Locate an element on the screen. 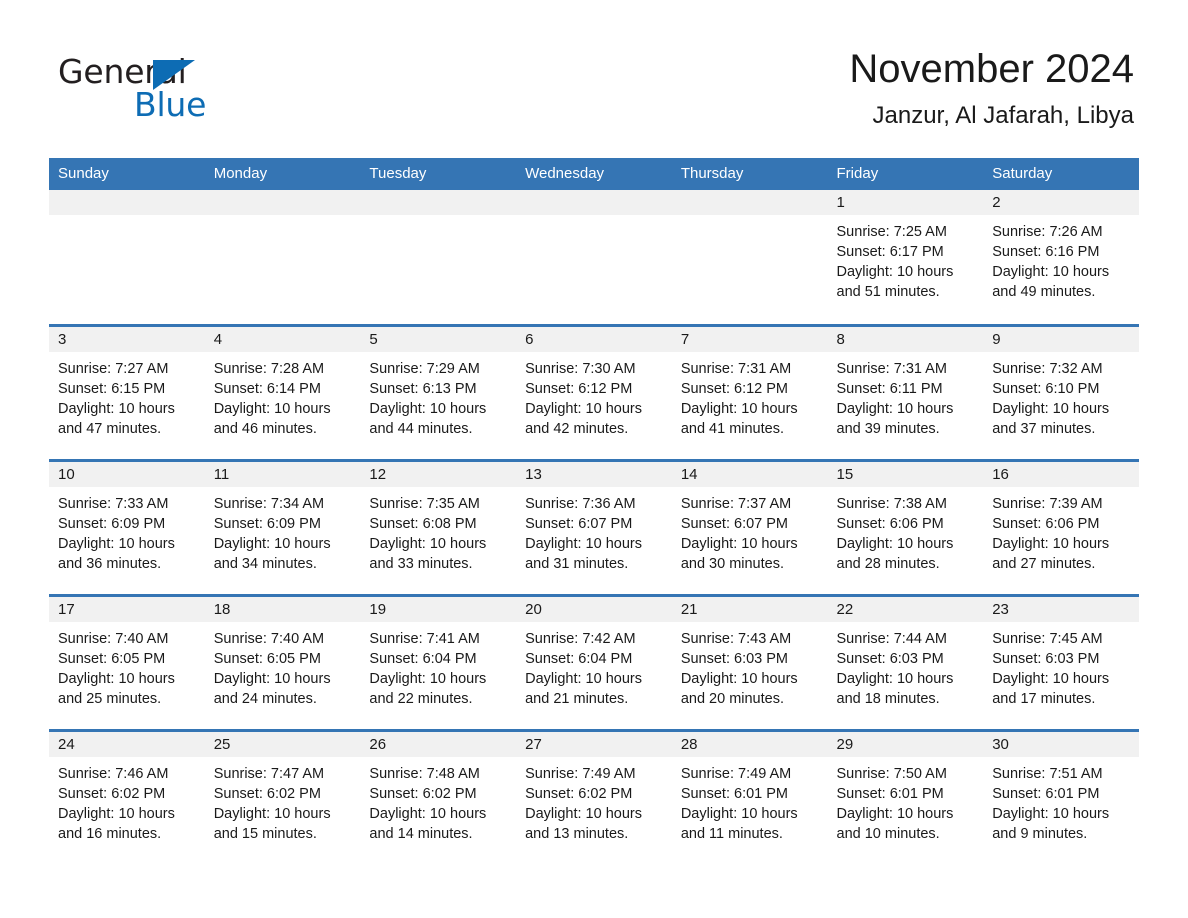 This screenshot has width=1188, height=918. day-number: 2 is located at coordinates (1061, 202).